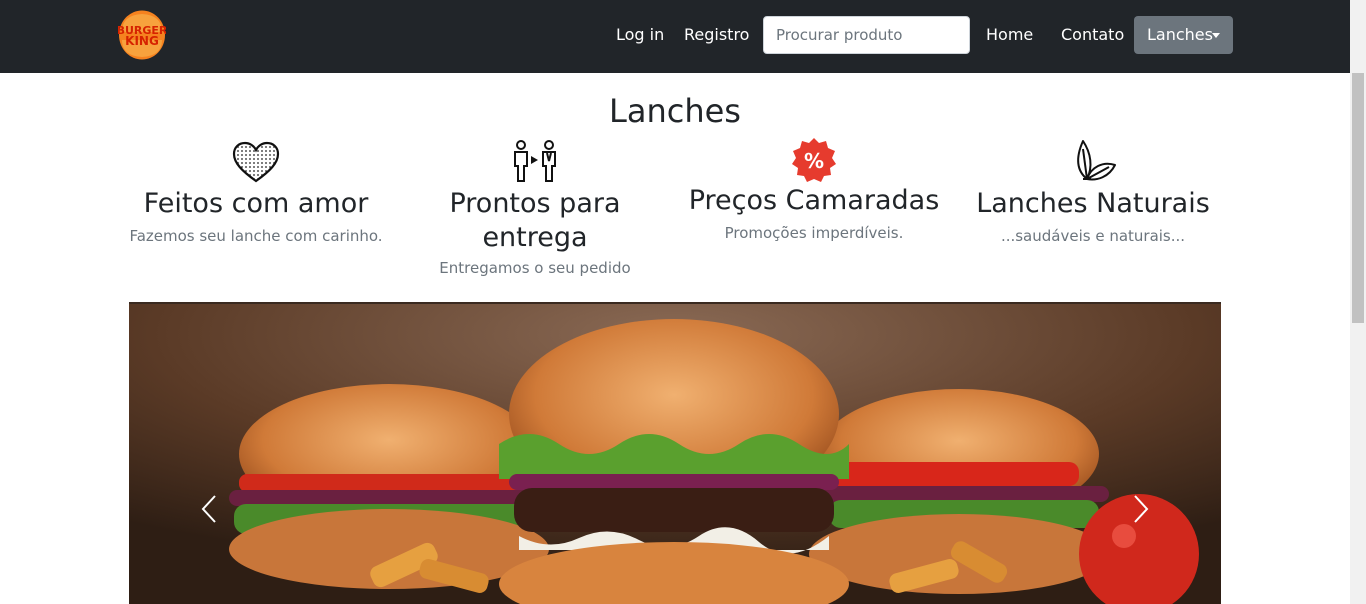  I want to click on carousel-next-button, so click(1141, 509).